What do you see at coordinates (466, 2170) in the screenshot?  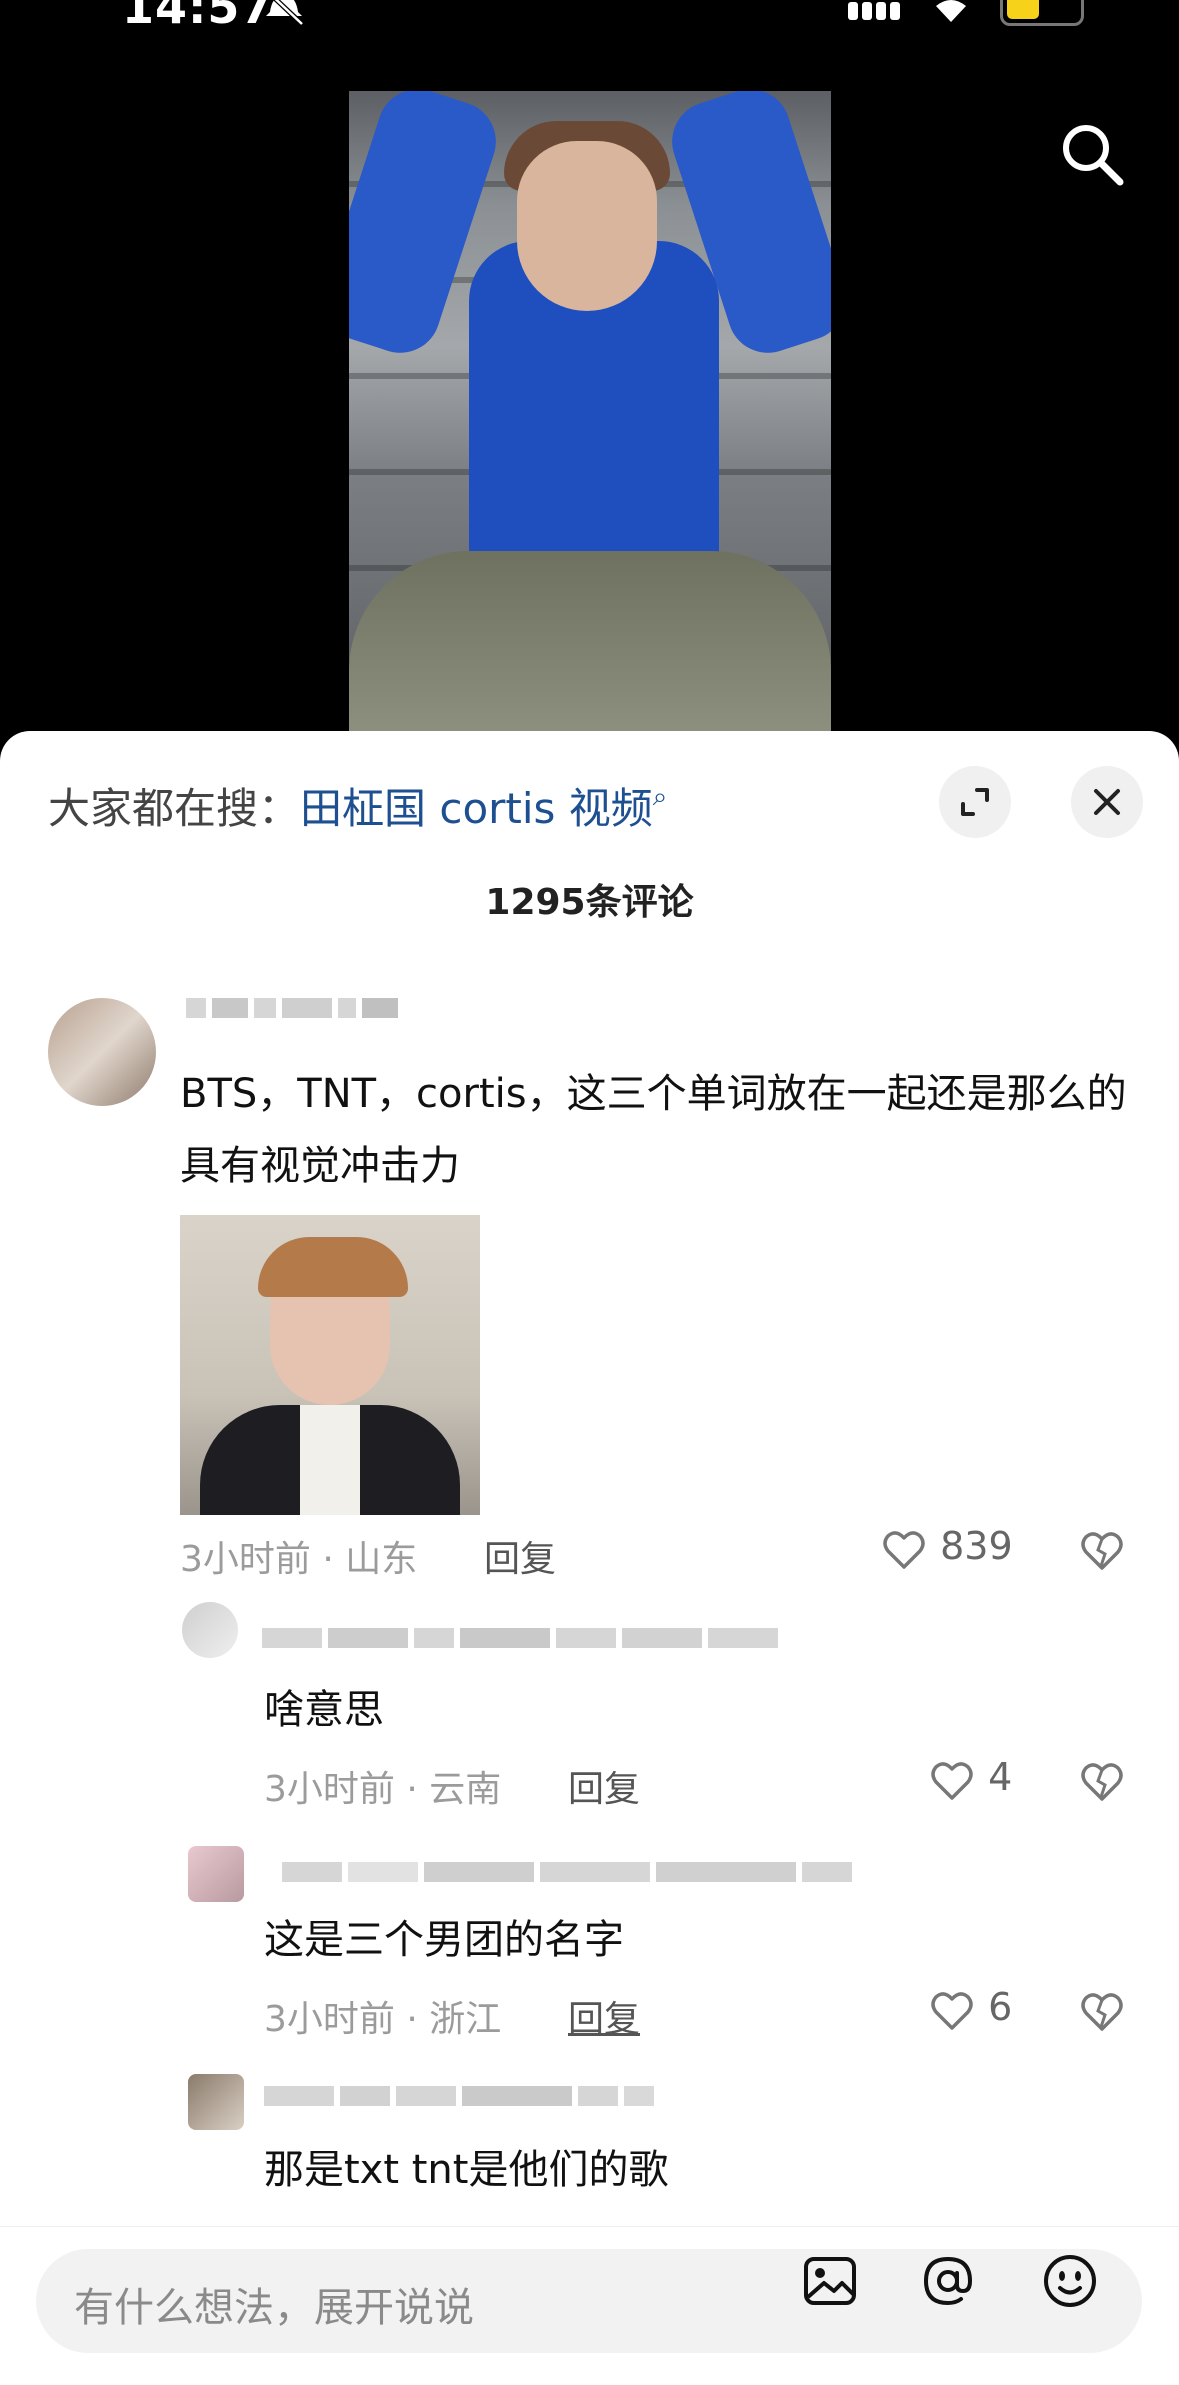 I see `reply-text: 那是txt tnt是他们的歌` at bounding box center [466, 2170].